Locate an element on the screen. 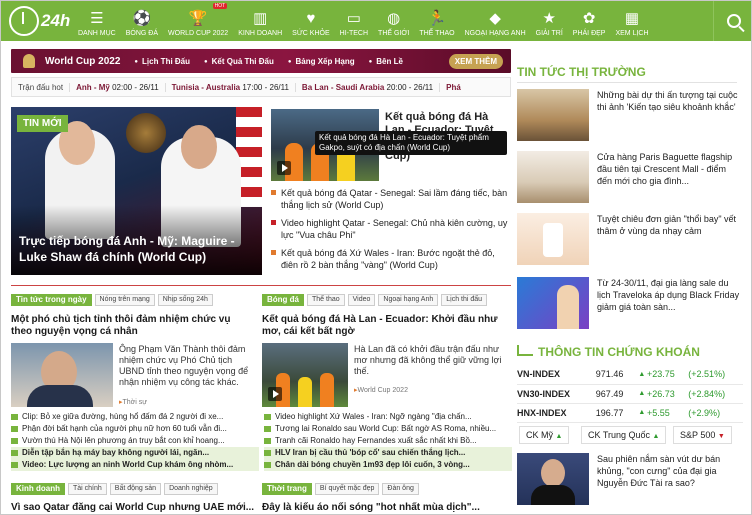  ticker-match: Phá is located at coordinates (453, 87).